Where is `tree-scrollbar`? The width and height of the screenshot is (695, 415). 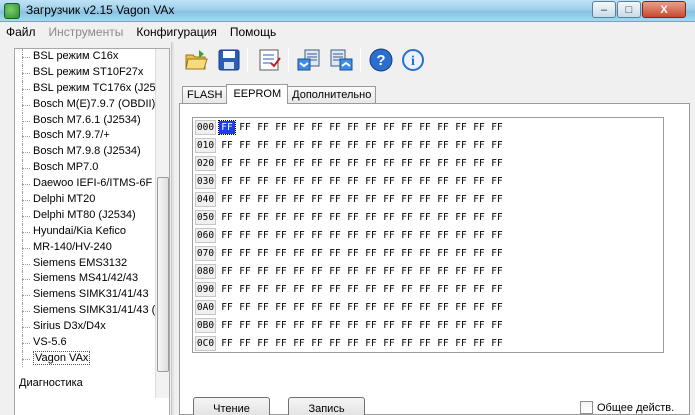
tree-scrollbar is located at coordinates (162, 223).